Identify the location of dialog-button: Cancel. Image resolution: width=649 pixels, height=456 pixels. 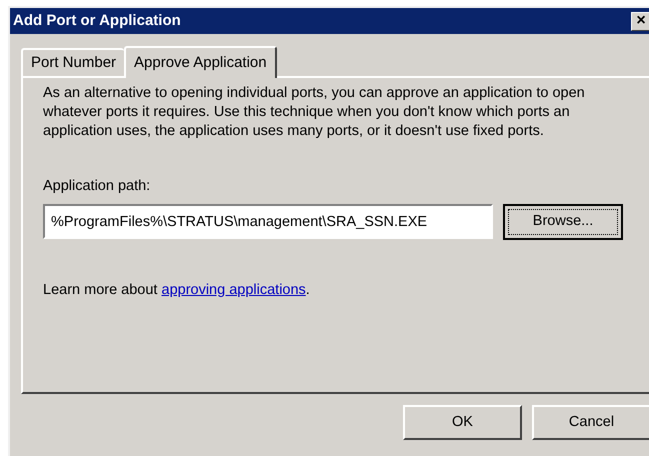
(590, 422).